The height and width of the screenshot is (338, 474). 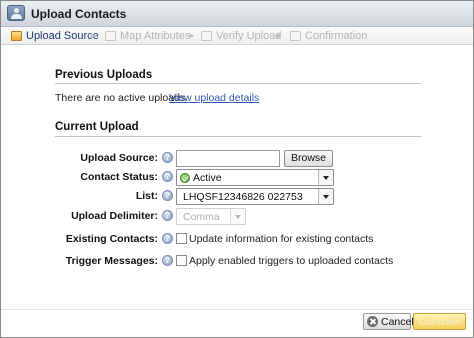 I want to click on list-label: List:, so click(x=146, y=196).